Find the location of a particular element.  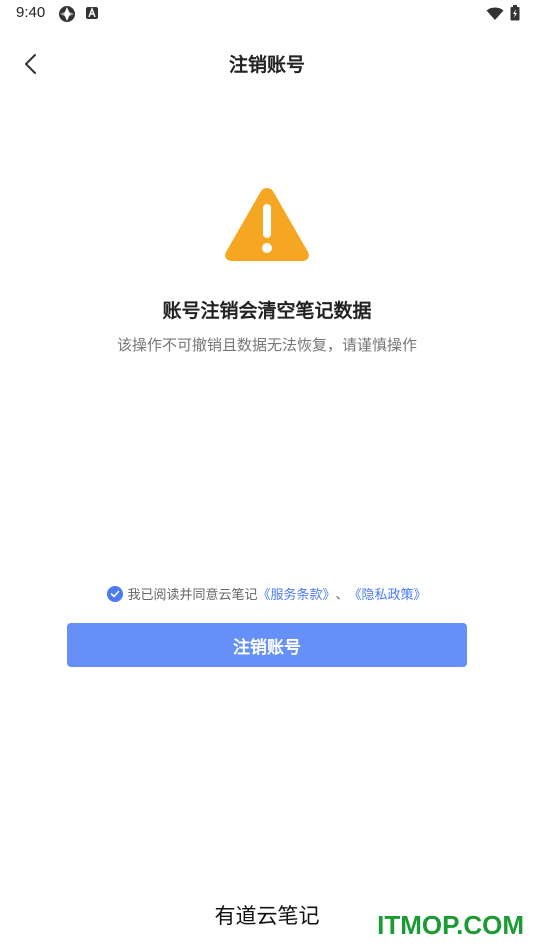

page-title: 注销账号 is located at coordinates (266, 65).